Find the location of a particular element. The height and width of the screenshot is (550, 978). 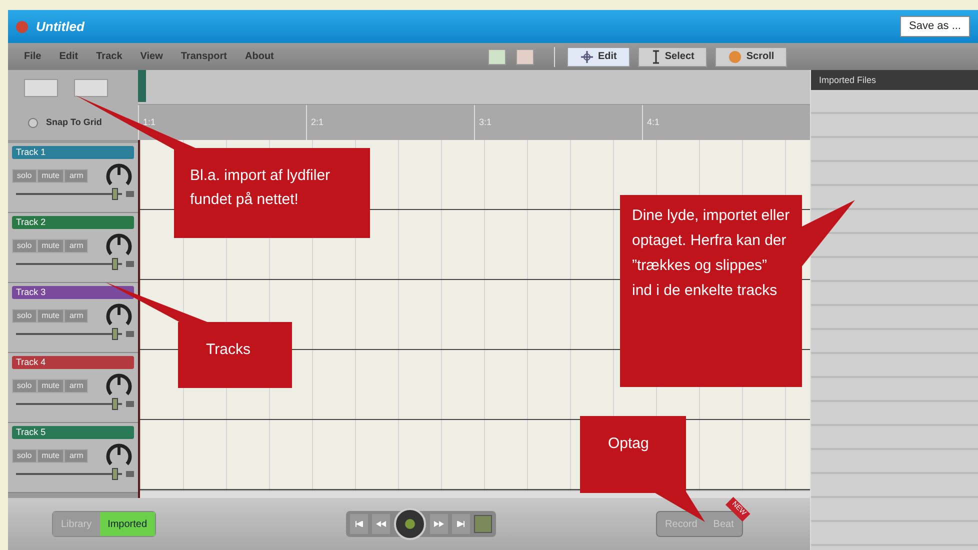

callout-text: Tracks is located at coordinates (235, 355).